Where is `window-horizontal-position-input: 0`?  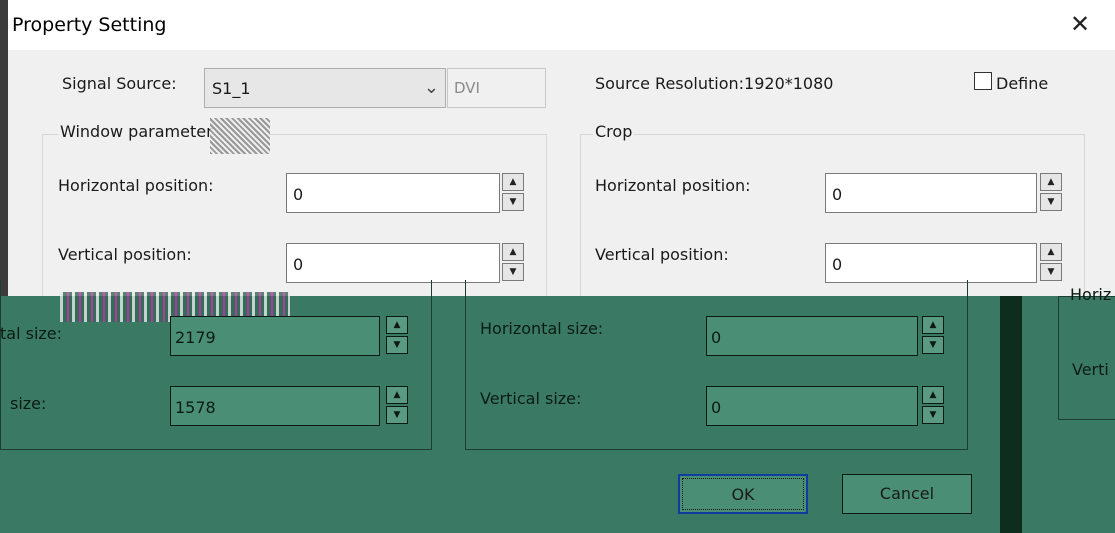
window-horizontal-position-input: 0 is located at coordinates (393, 193).